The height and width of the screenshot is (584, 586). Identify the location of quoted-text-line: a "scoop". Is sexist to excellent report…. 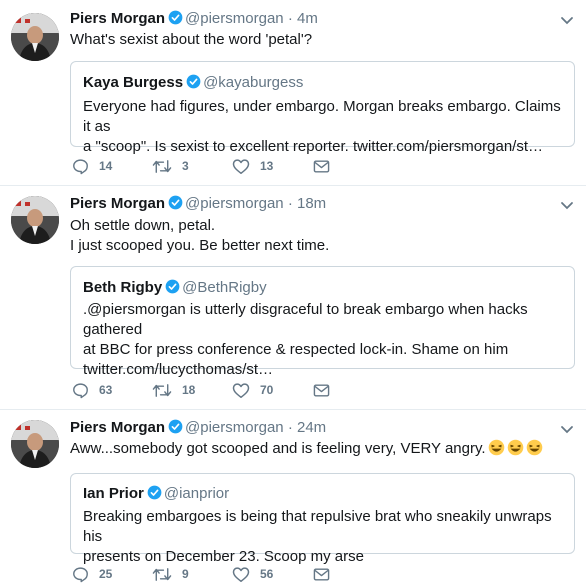
(313, 146).